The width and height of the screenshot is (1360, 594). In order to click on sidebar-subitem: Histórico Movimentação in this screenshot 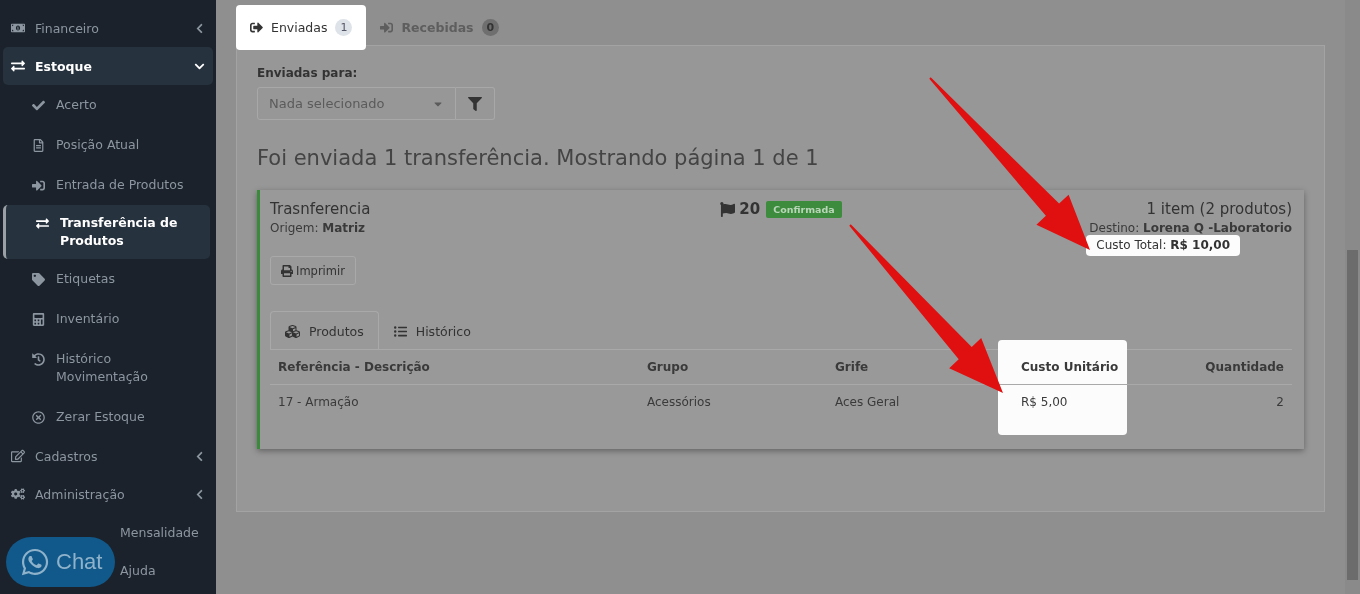, I will do `click(105, 368)`.